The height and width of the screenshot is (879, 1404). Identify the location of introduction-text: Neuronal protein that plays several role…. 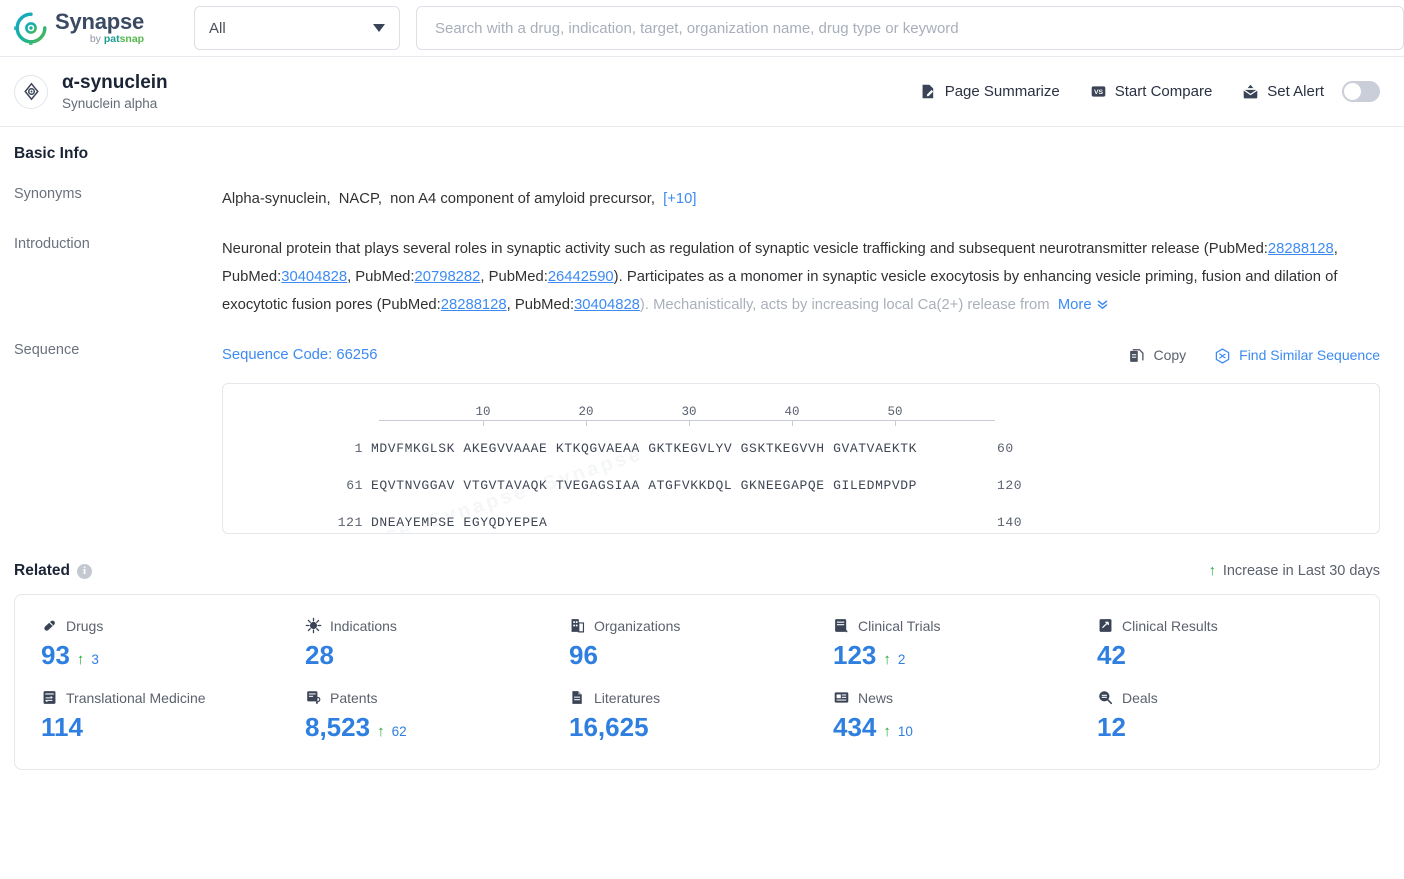
(801, 277).